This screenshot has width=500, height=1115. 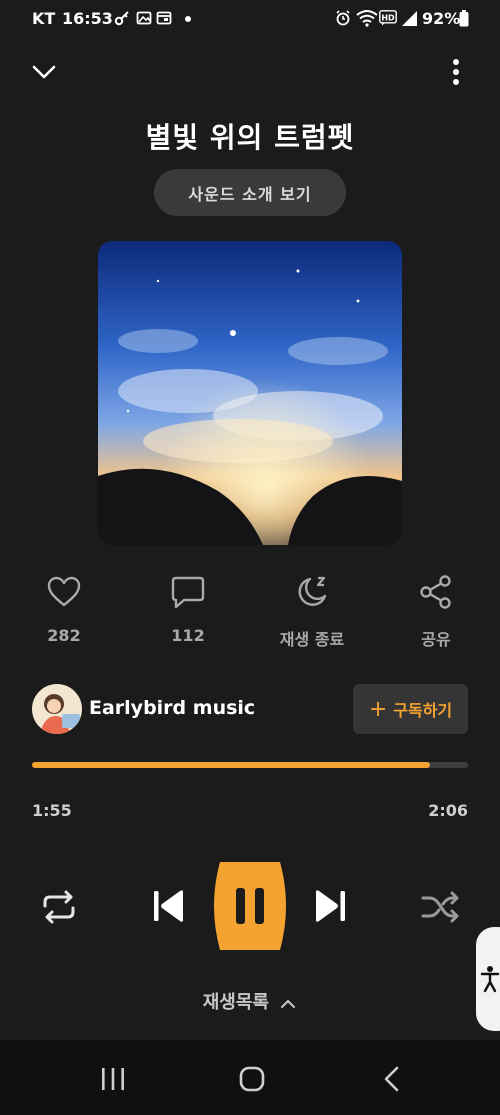 What do you see at coordinates (435, 592) in the screenshot?
I see `share-icon` at bounding box center [435, 592].